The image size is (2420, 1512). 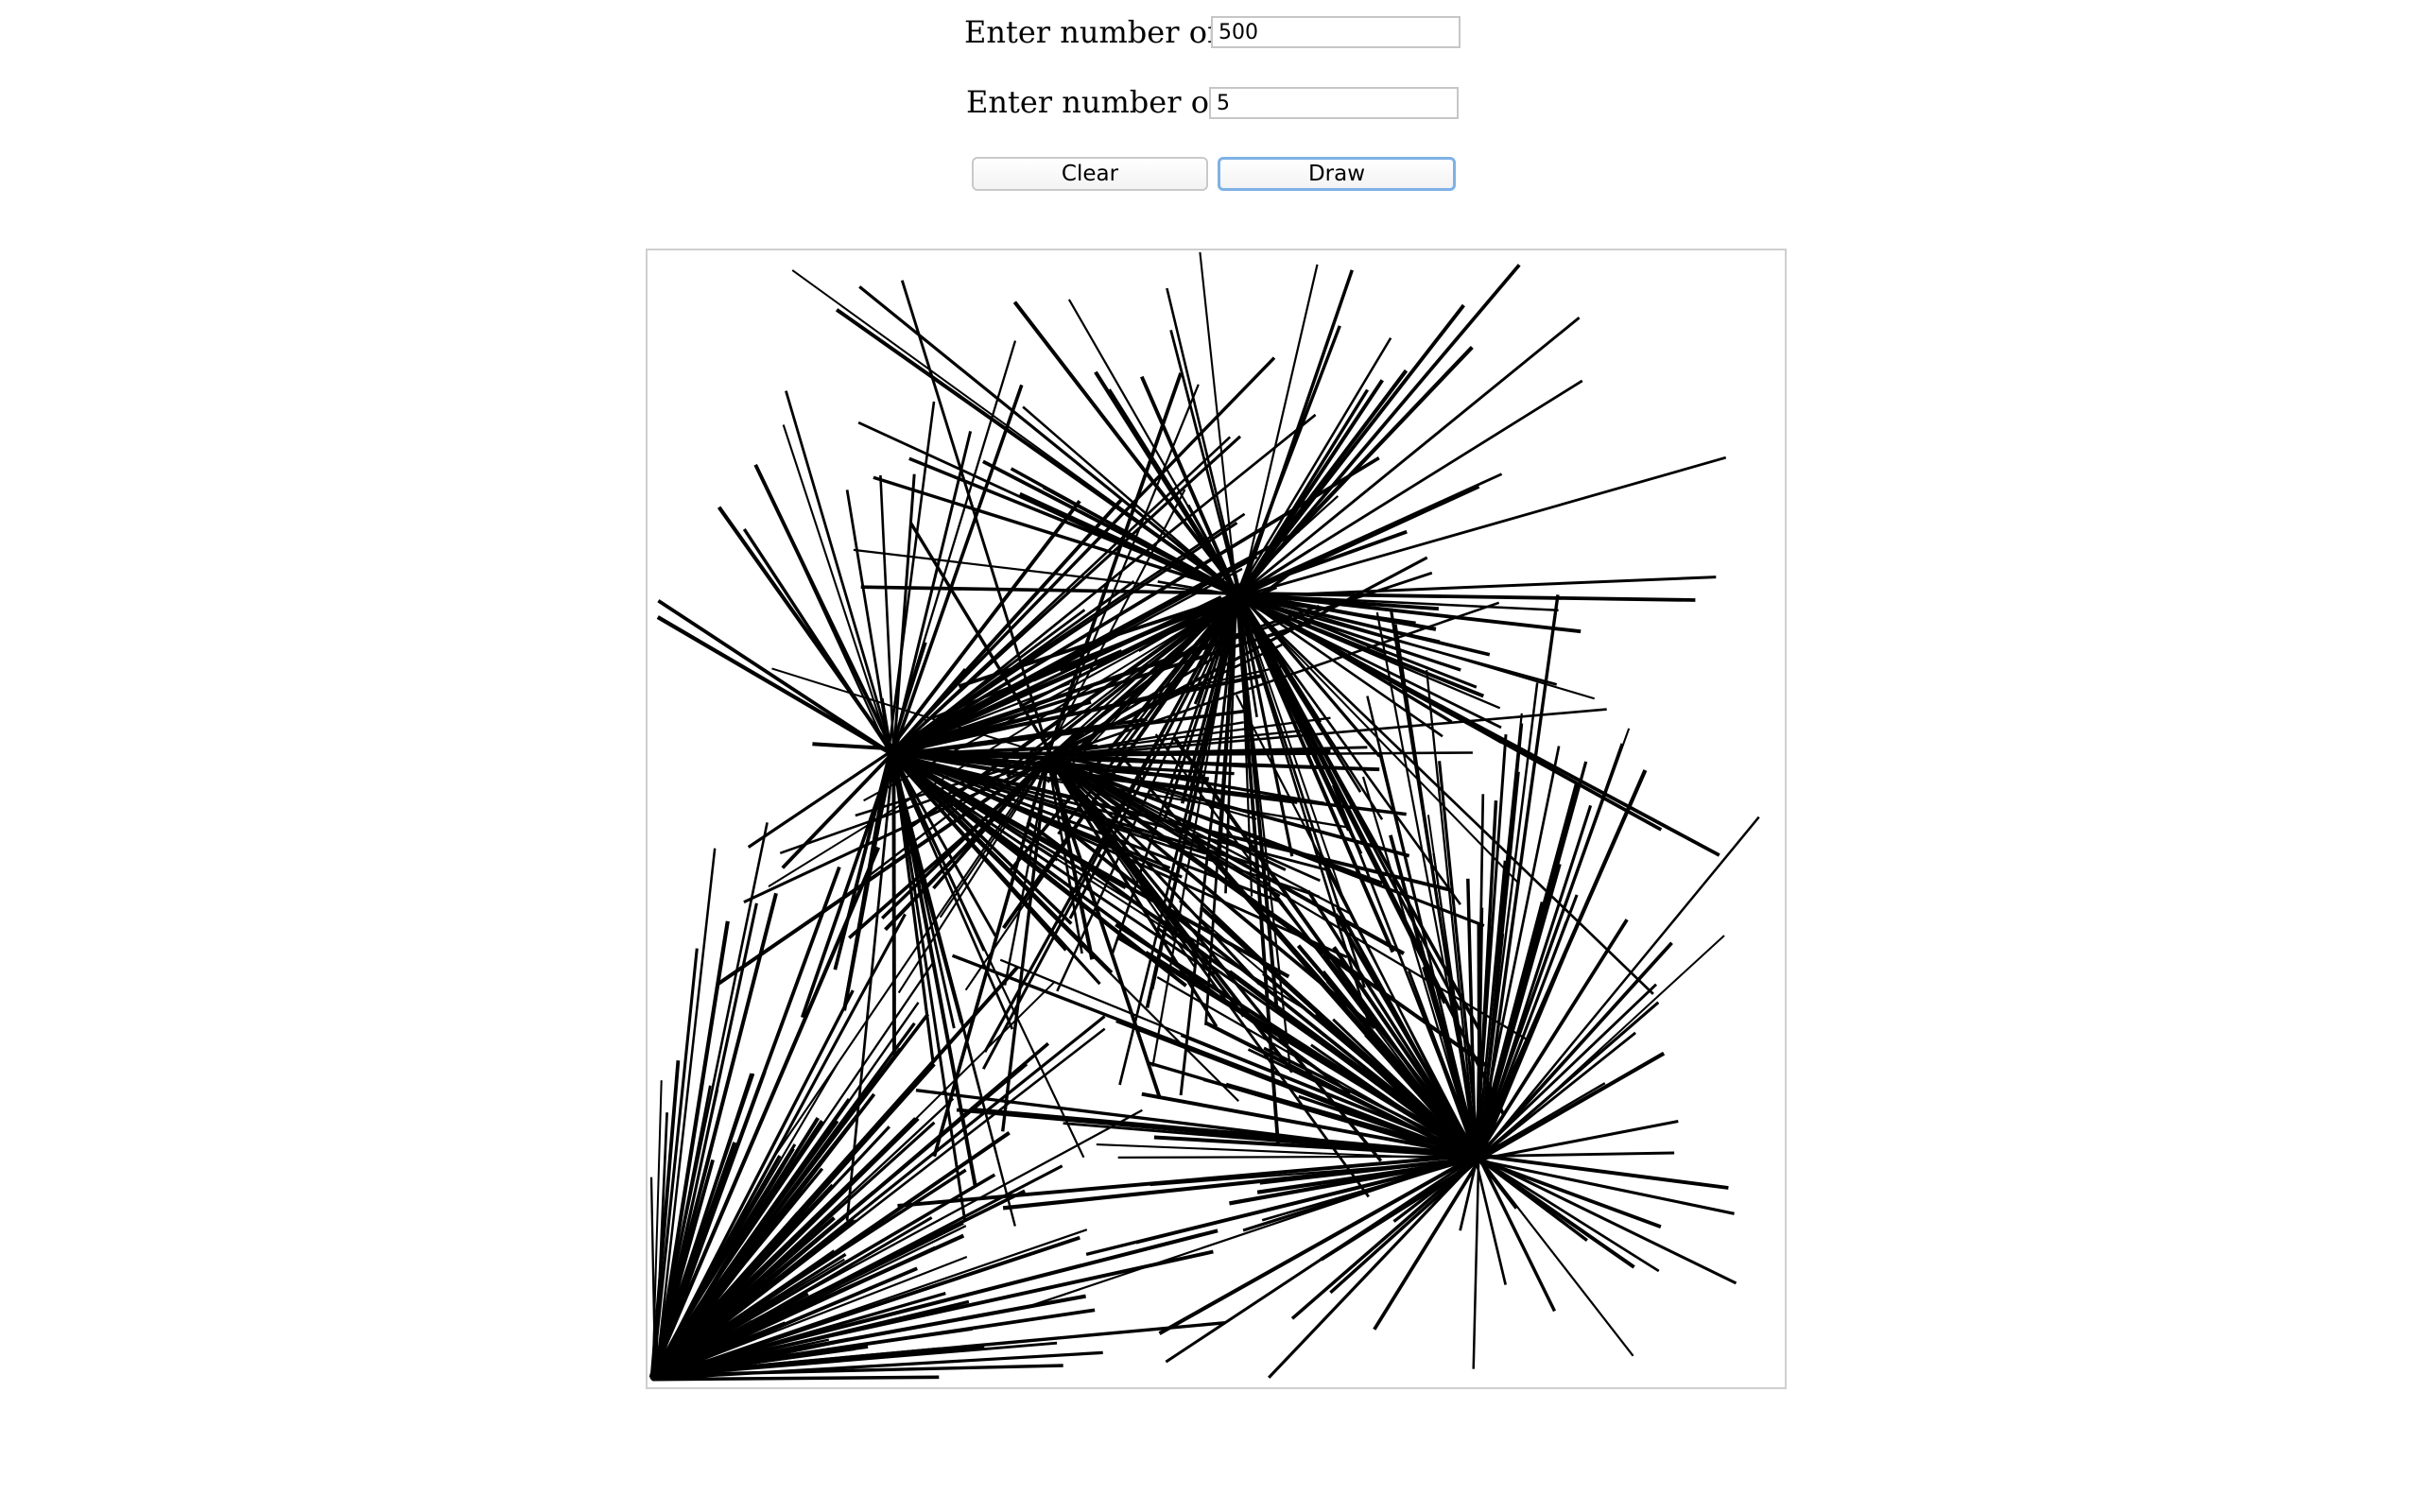 I want to click on clear-button: Clear, so click(x=1090, y=174).